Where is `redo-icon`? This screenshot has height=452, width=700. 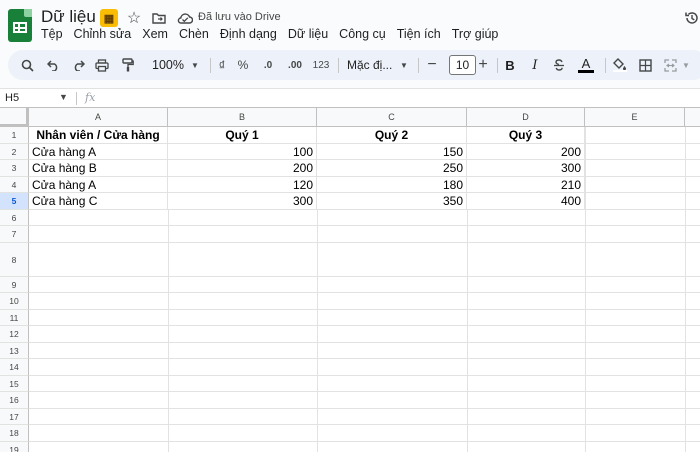 redo-icon is located at coordinates (78, 65).